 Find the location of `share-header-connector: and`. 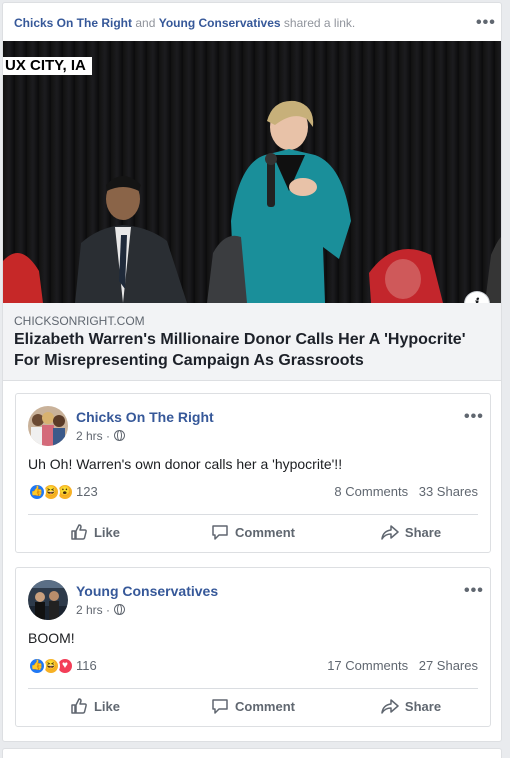

share-header-connector: and is located at coordinates (145, 23).